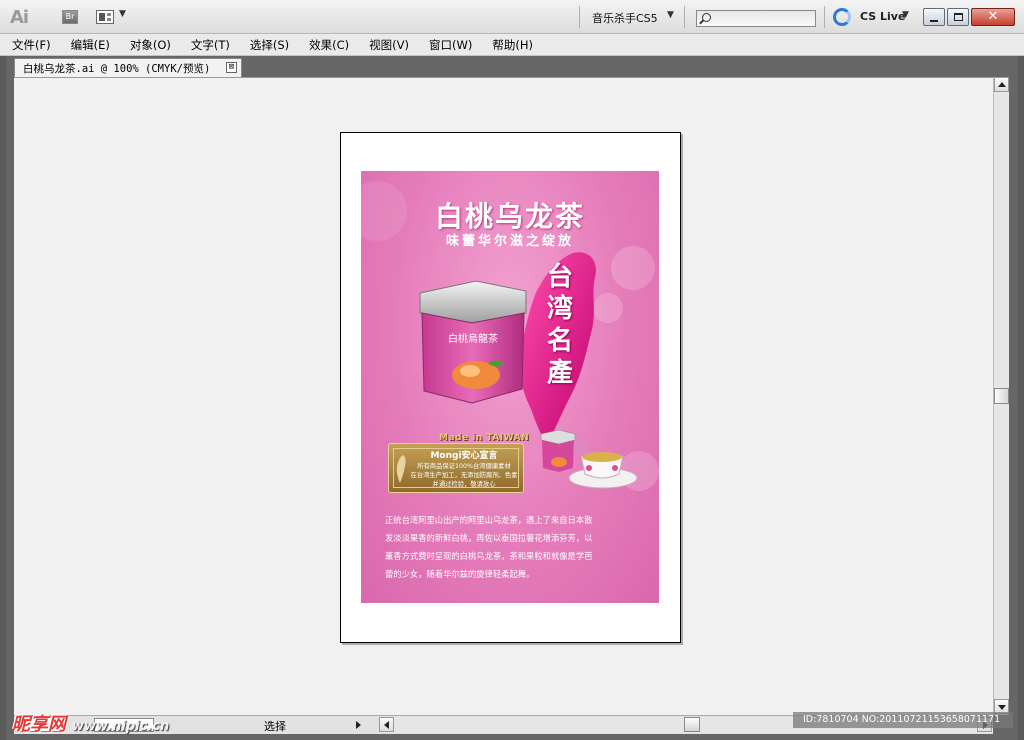  I want to click on window-controls: ✕, so click(970, 17).